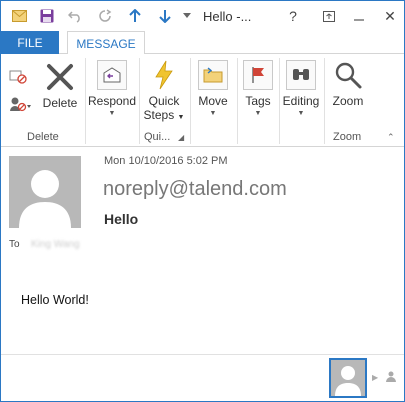 Image resolution: width=405 pixels, height=402 pixels. I want to click on delete-x-icon, so click(60, 77).